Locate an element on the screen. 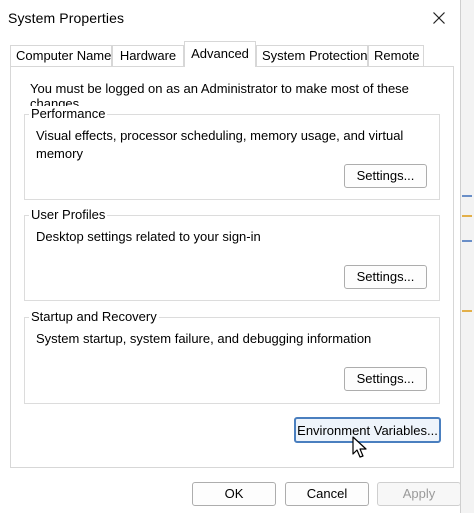  performance-label: Performance is located at coordinates (68, 113).